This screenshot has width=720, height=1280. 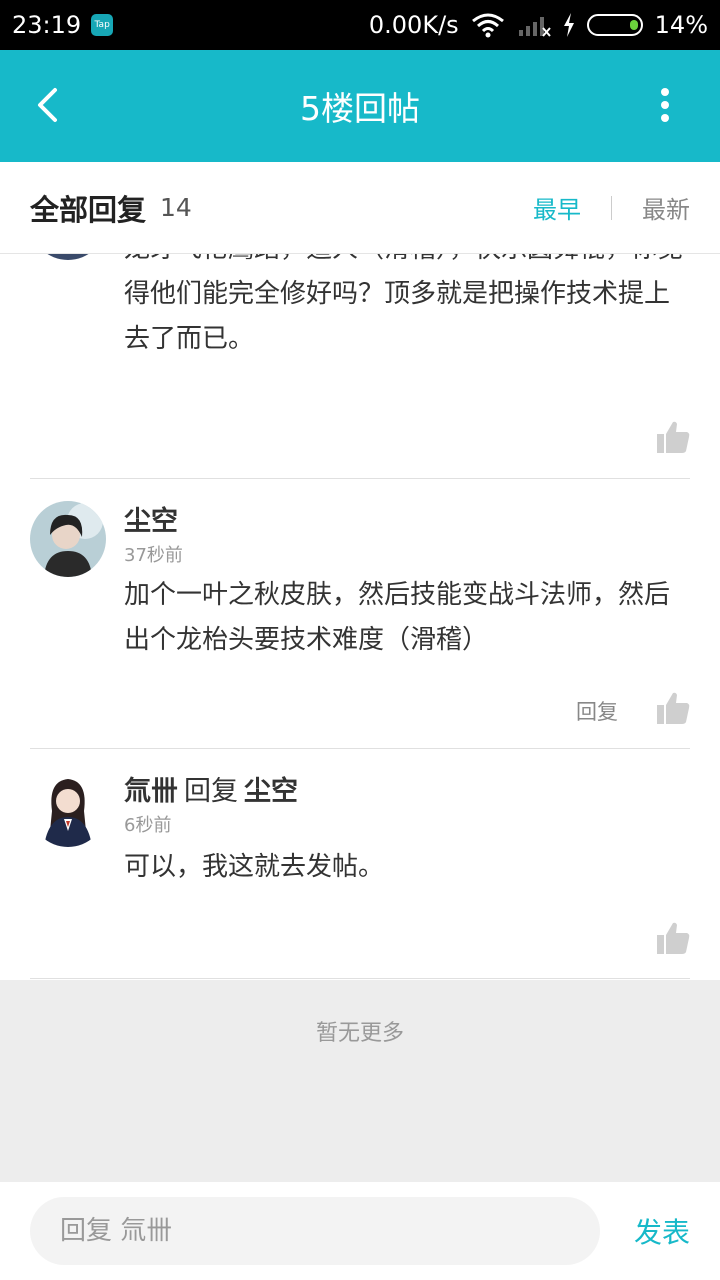 What do you see at coordinates (397, 617) in the screenshot?
I see `reply-body: 加个一叶之秋皮肤，然后技能变战斗法师，然后出个龙枱头要技术难度（滑稽）` at bounding box center [397, 617].